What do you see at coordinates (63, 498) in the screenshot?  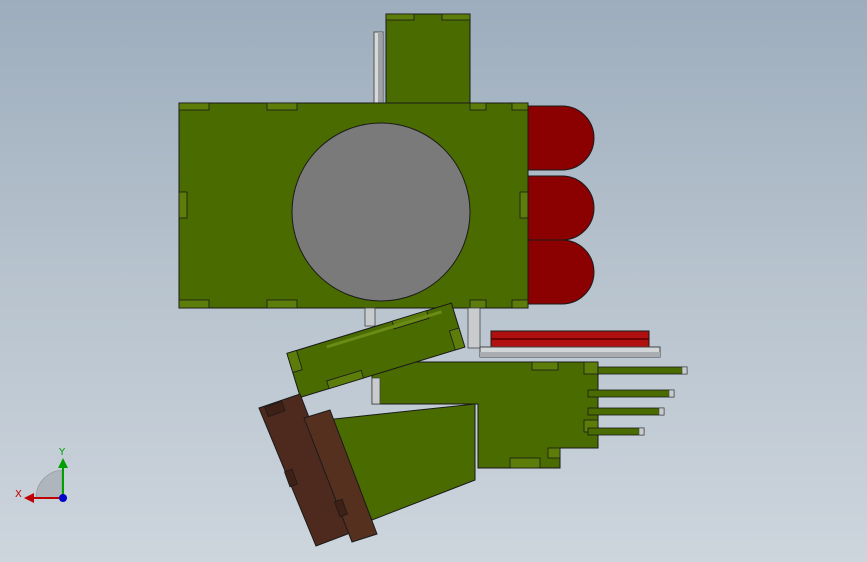 I see `z-axis-dot` at bounding box center [63, 498].